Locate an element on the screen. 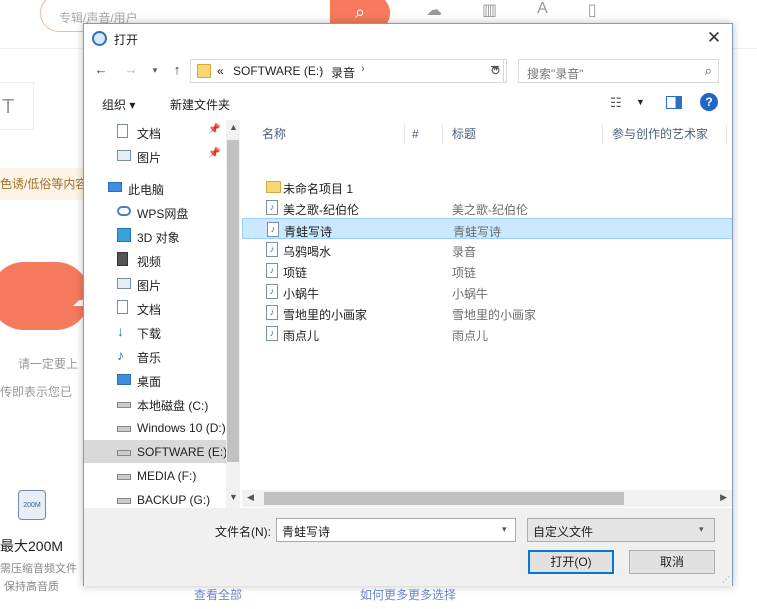 The width and height of the screenshot is (757, 609). nav-item-drive-d: Windows 10 (D:) is located at coordinates (155, 427).